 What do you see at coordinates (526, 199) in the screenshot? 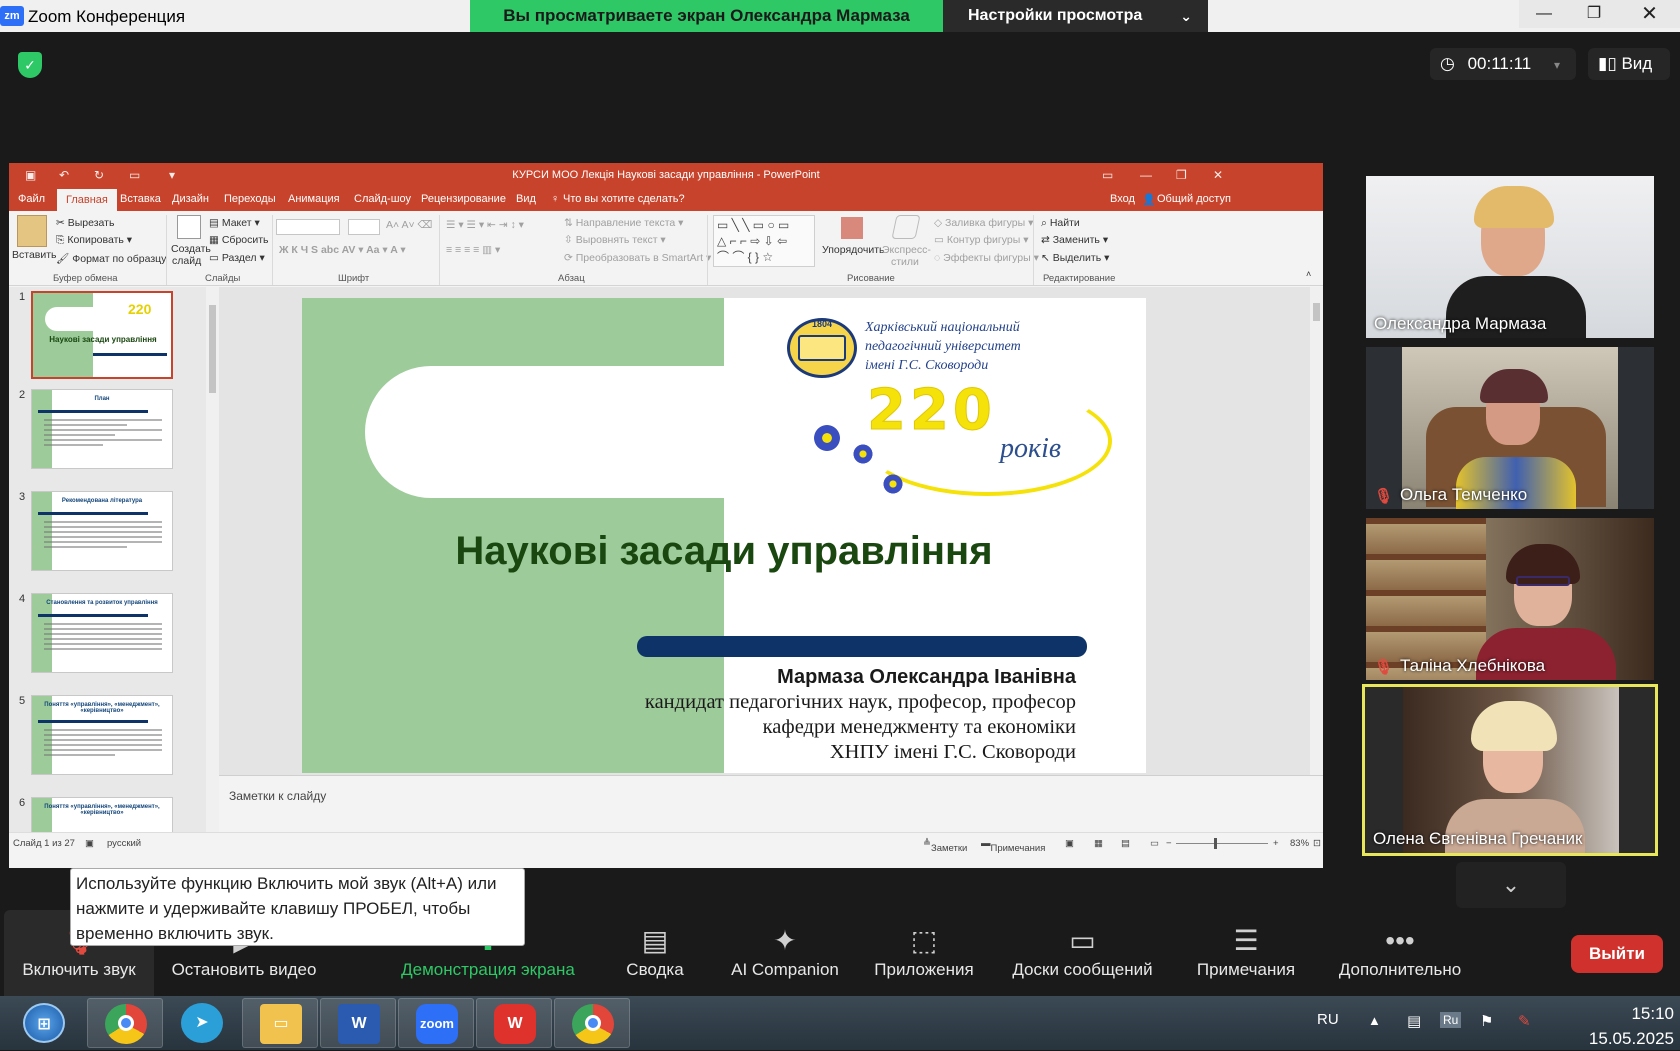
I see `tab-view: Вид` at bounding box center [526, 199].